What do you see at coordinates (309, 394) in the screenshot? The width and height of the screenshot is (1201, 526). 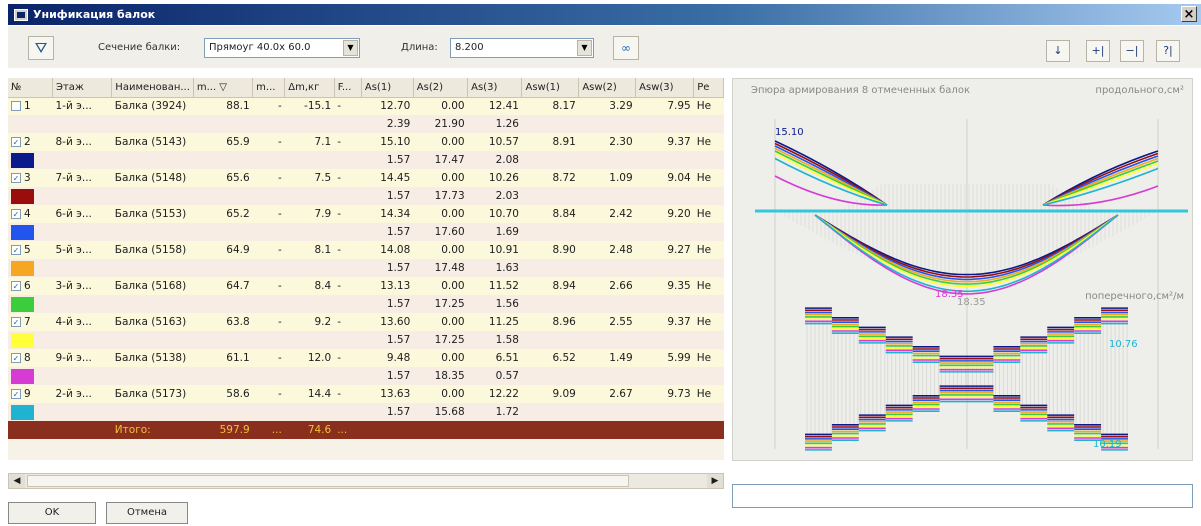 I see `delta-mass-cell: 14.4` at bounding box center [309, 394].